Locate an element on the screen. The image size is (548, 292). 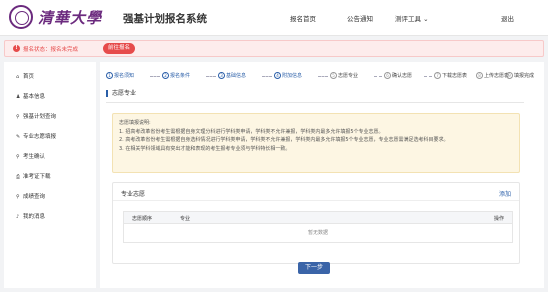
edit-icon: ✎ is located at coordinates (18, 137).